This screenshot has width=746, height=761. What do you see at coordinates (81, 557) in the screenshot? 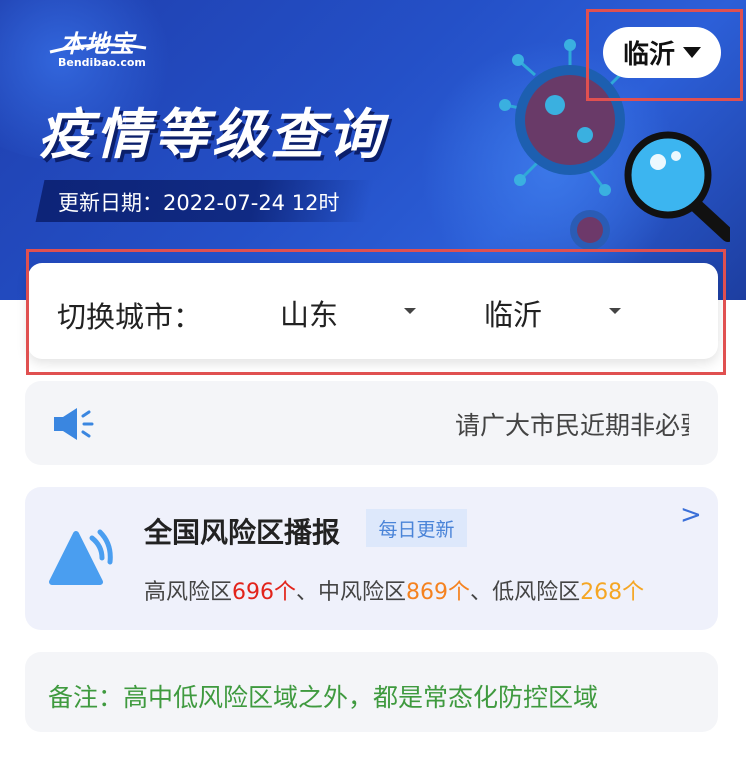
I see `warning-broadcast-icon` at bounding box center [81, 557].